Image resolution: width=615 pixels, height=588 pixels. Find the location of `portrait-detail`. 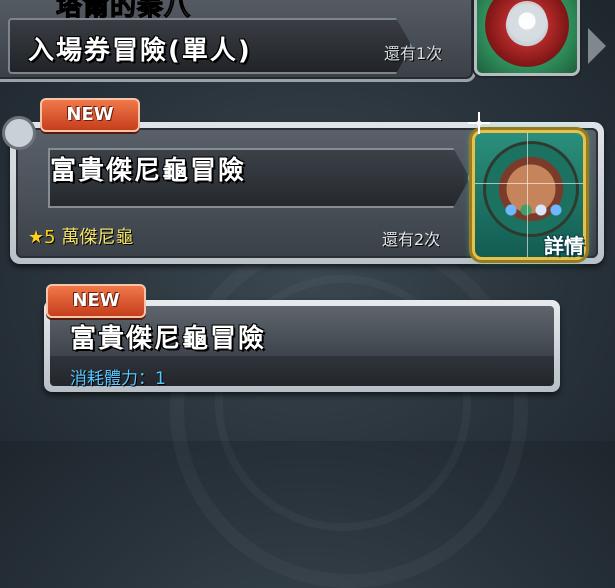

portrait-detail is located at coordinates (527, 21).